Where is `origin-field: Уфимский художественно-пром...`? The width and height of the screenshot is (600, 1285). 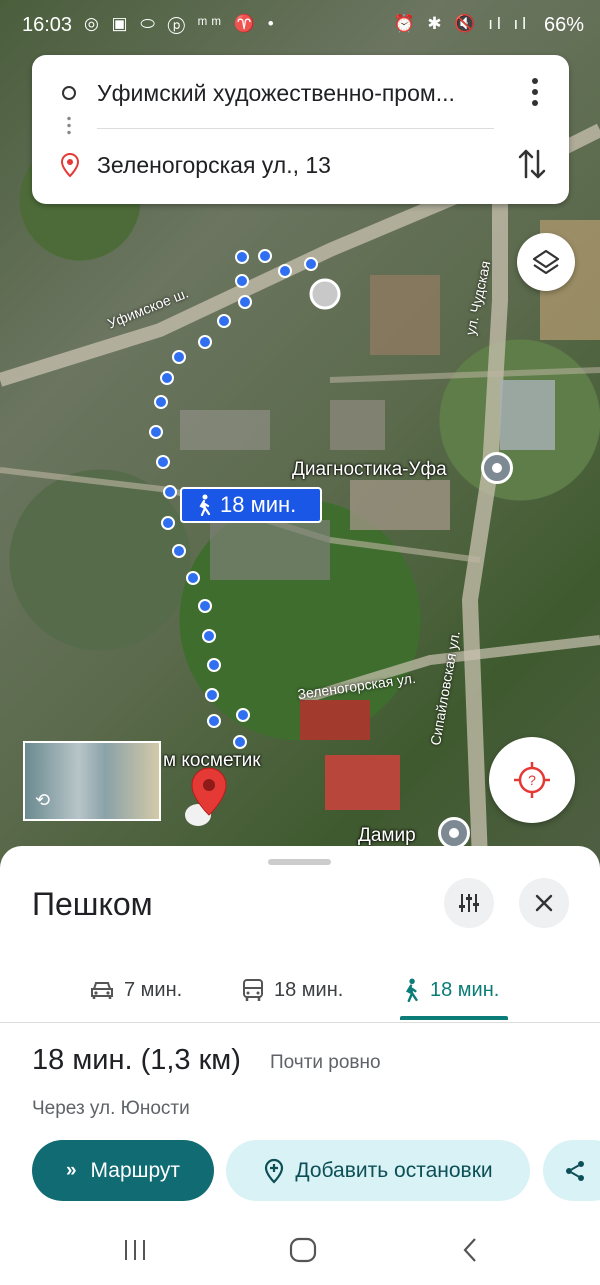
origin-field: Уфимский художественно-пром... is located at coordinates (276, 93).